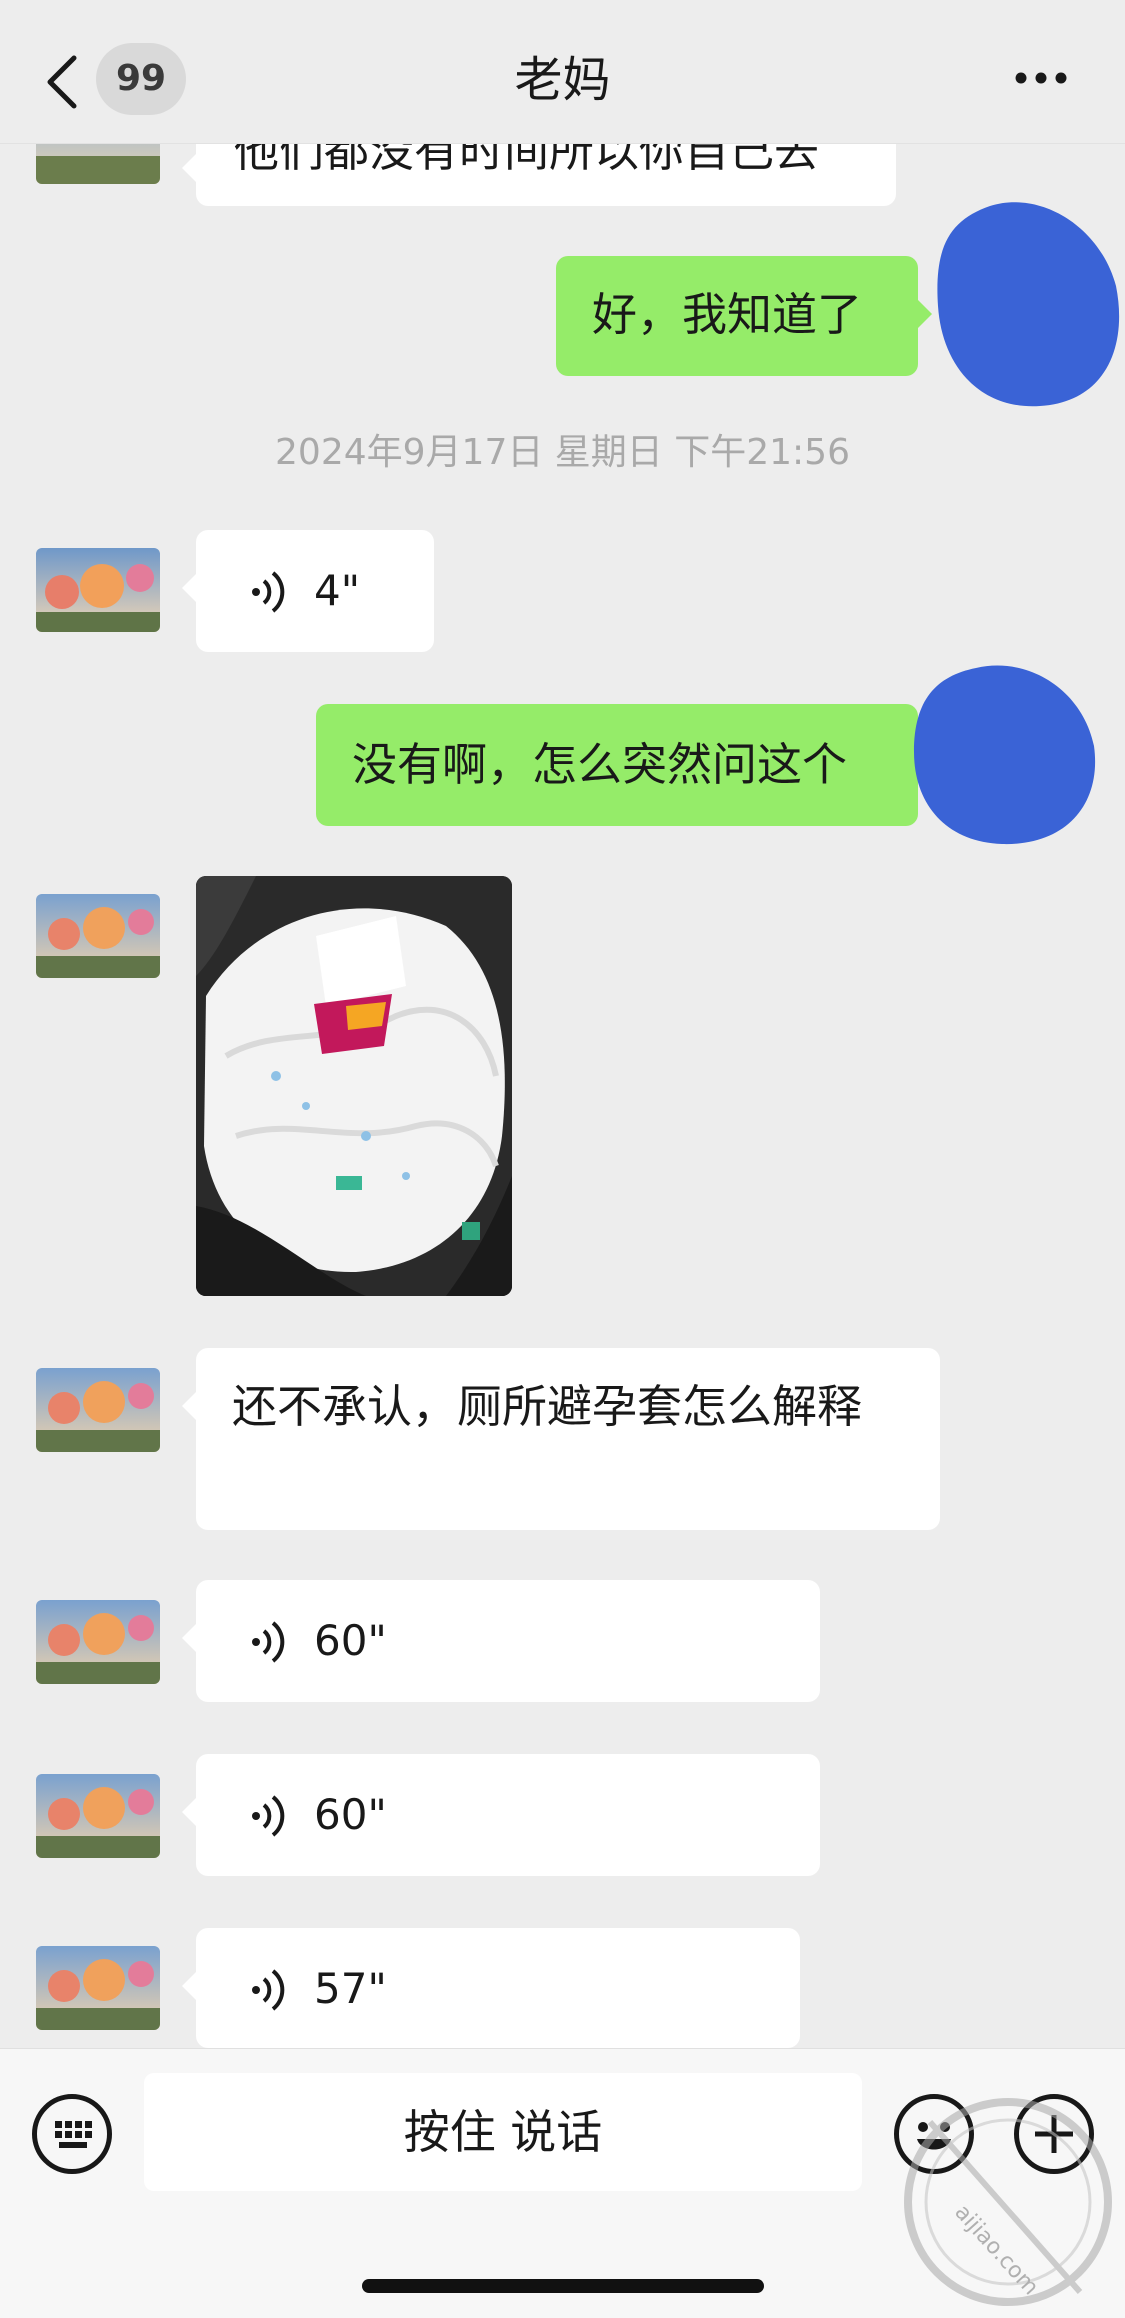  I want to click on voice-message-bubble: 4", so click(308, 591).